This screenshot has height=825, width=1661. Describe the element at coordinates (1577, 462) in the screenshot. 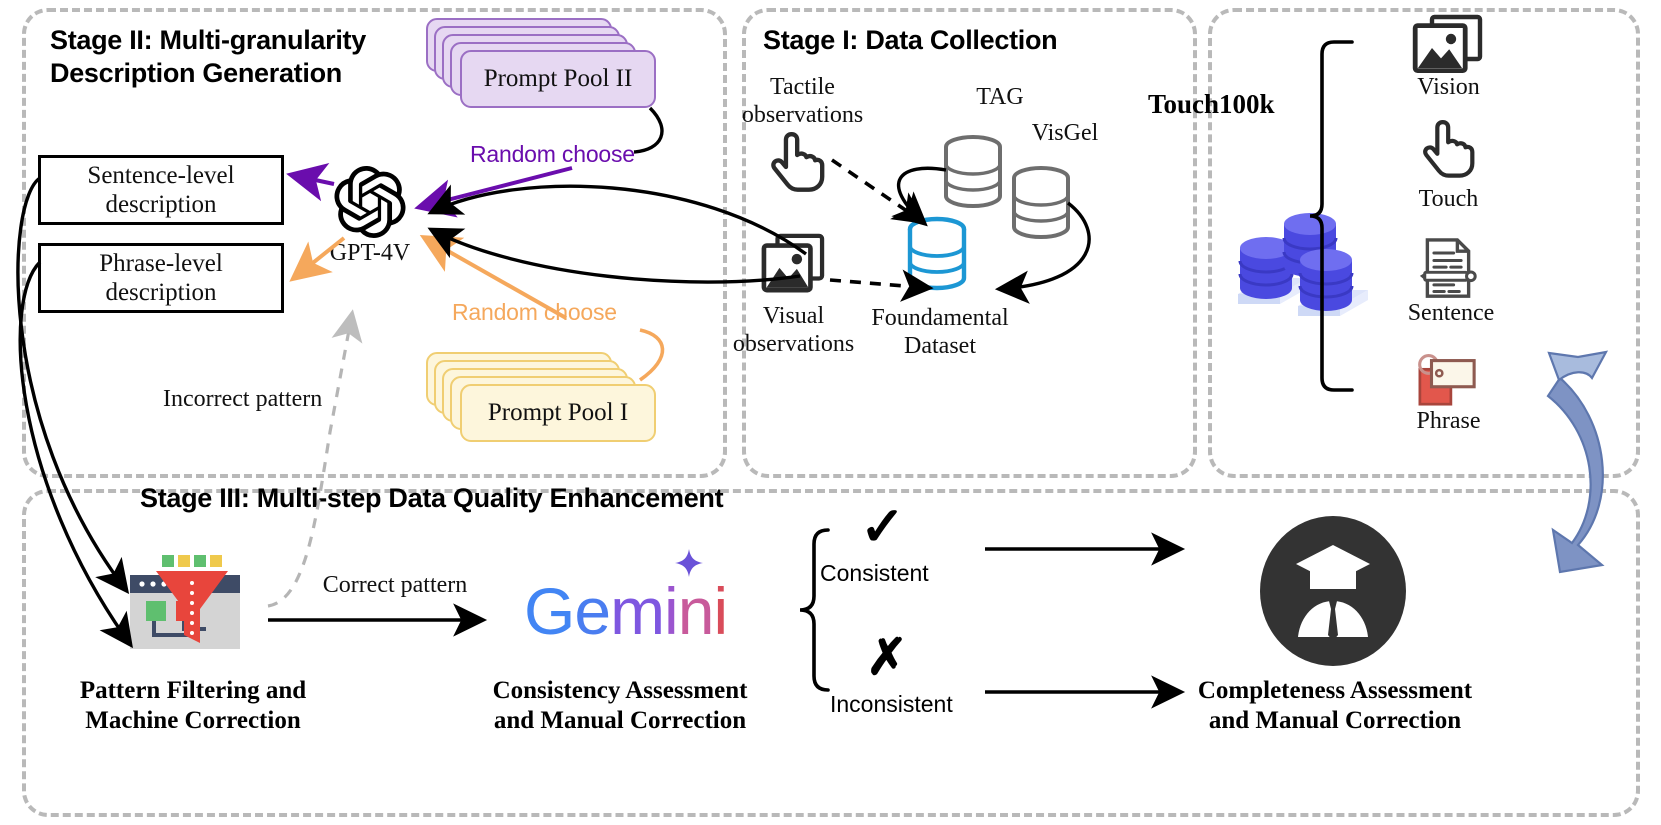

I see `feedback-loop-arrow` at that location.